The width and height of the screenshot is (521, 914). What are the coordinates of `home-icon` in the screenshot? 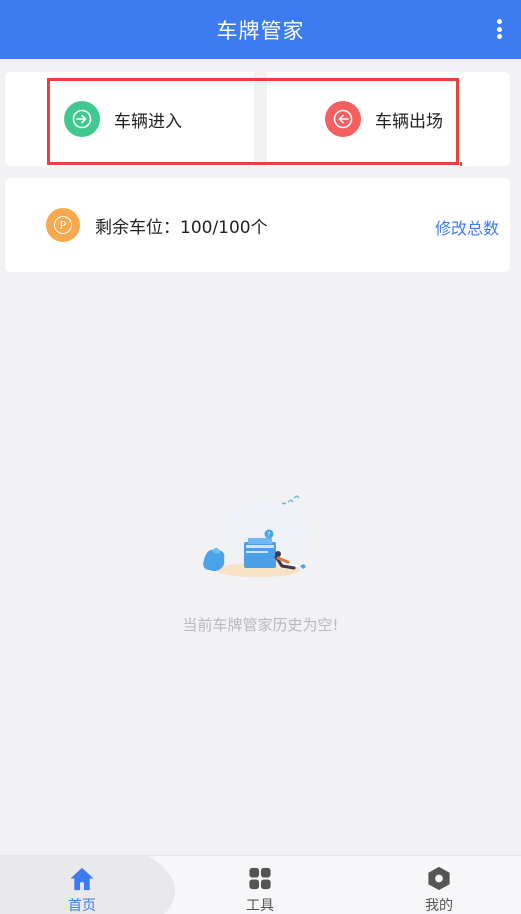 It's located at (82, 879).